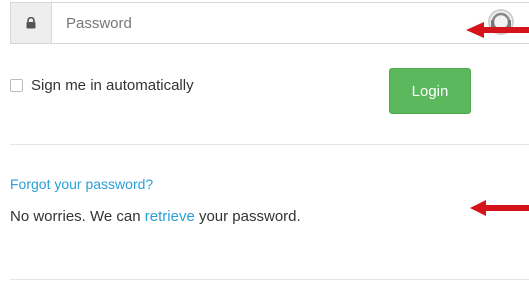  What do you see at coordinates (247, 216) in the screenshot?
I see `help-suffix: your password.` at bounding box center [247, 216].